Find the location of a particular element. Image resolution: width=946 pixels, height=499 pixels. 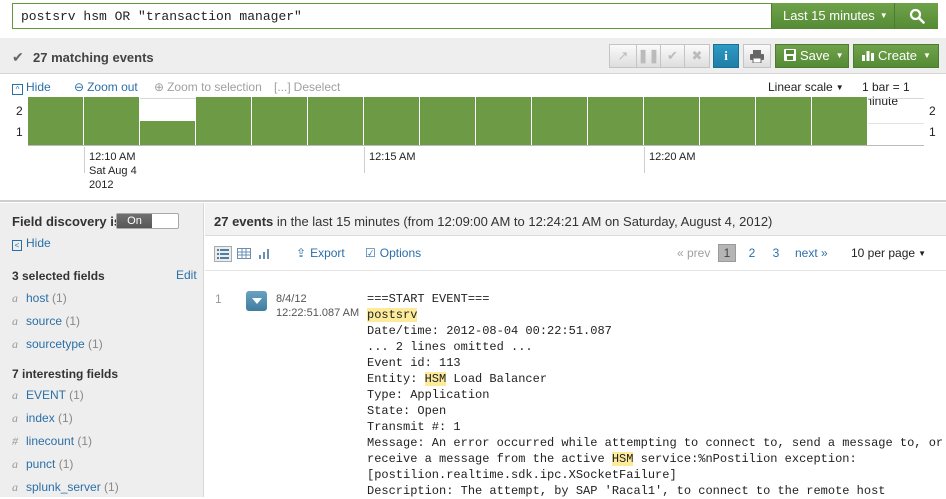

event-actions-button is located at coordinates (256, 301).